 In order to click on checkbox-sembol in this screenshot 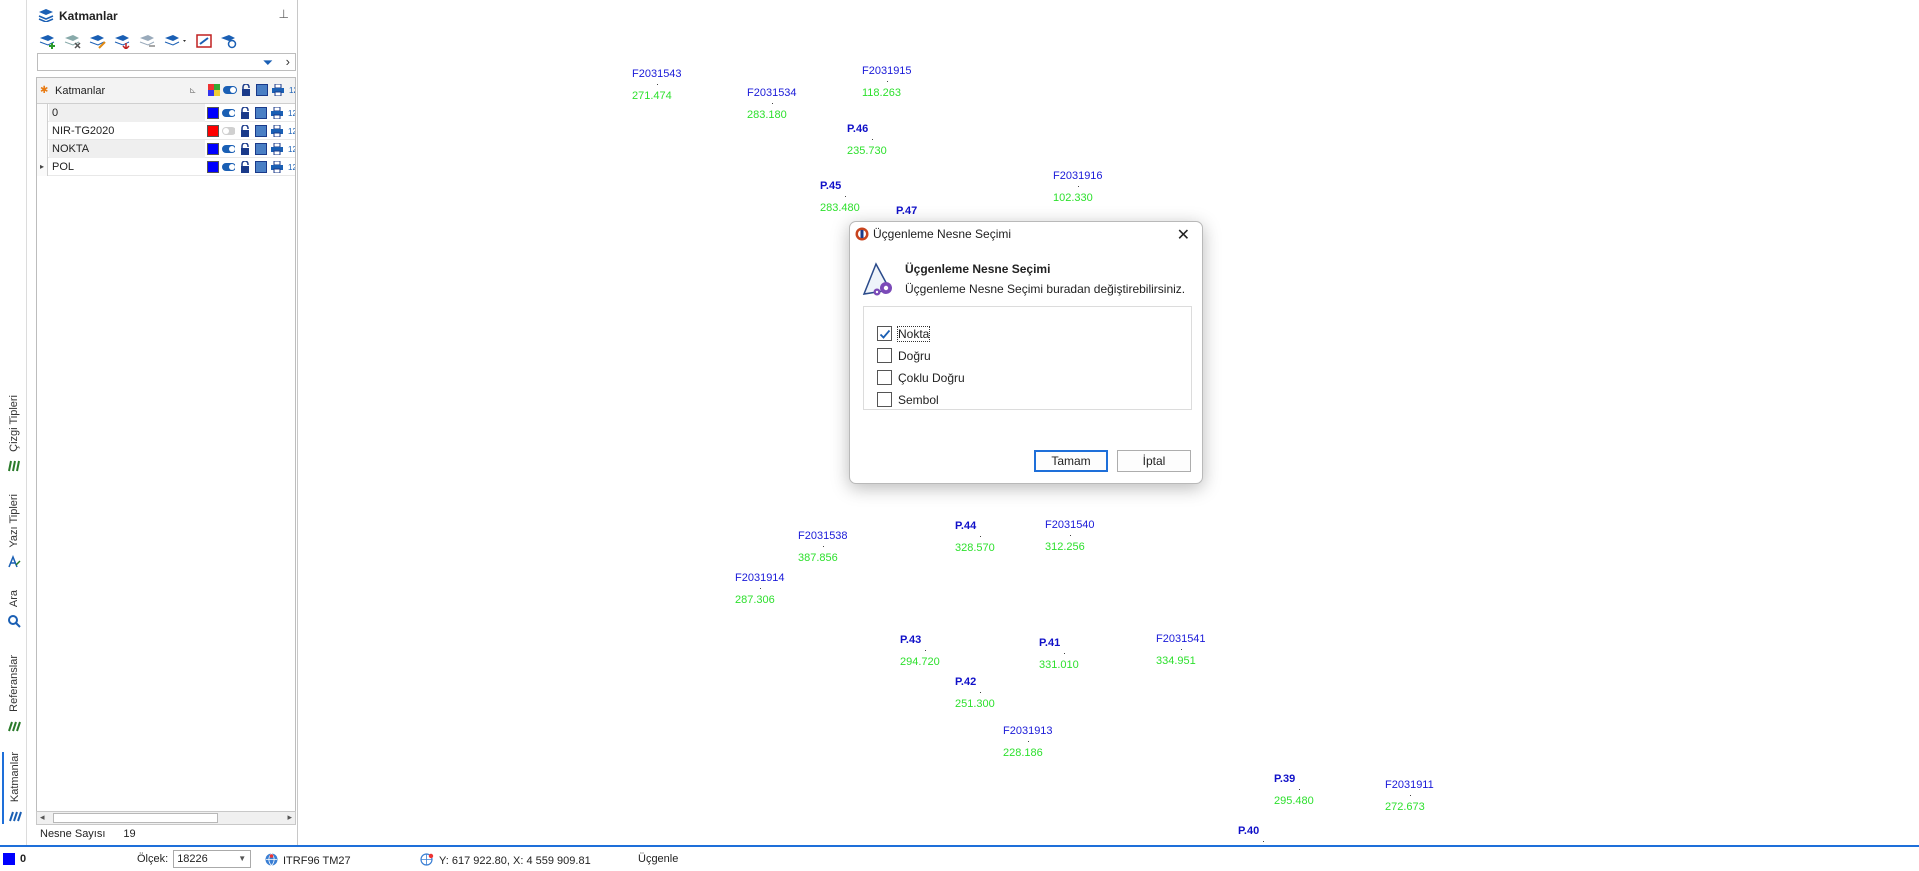, I will do `click(884, 399)`.